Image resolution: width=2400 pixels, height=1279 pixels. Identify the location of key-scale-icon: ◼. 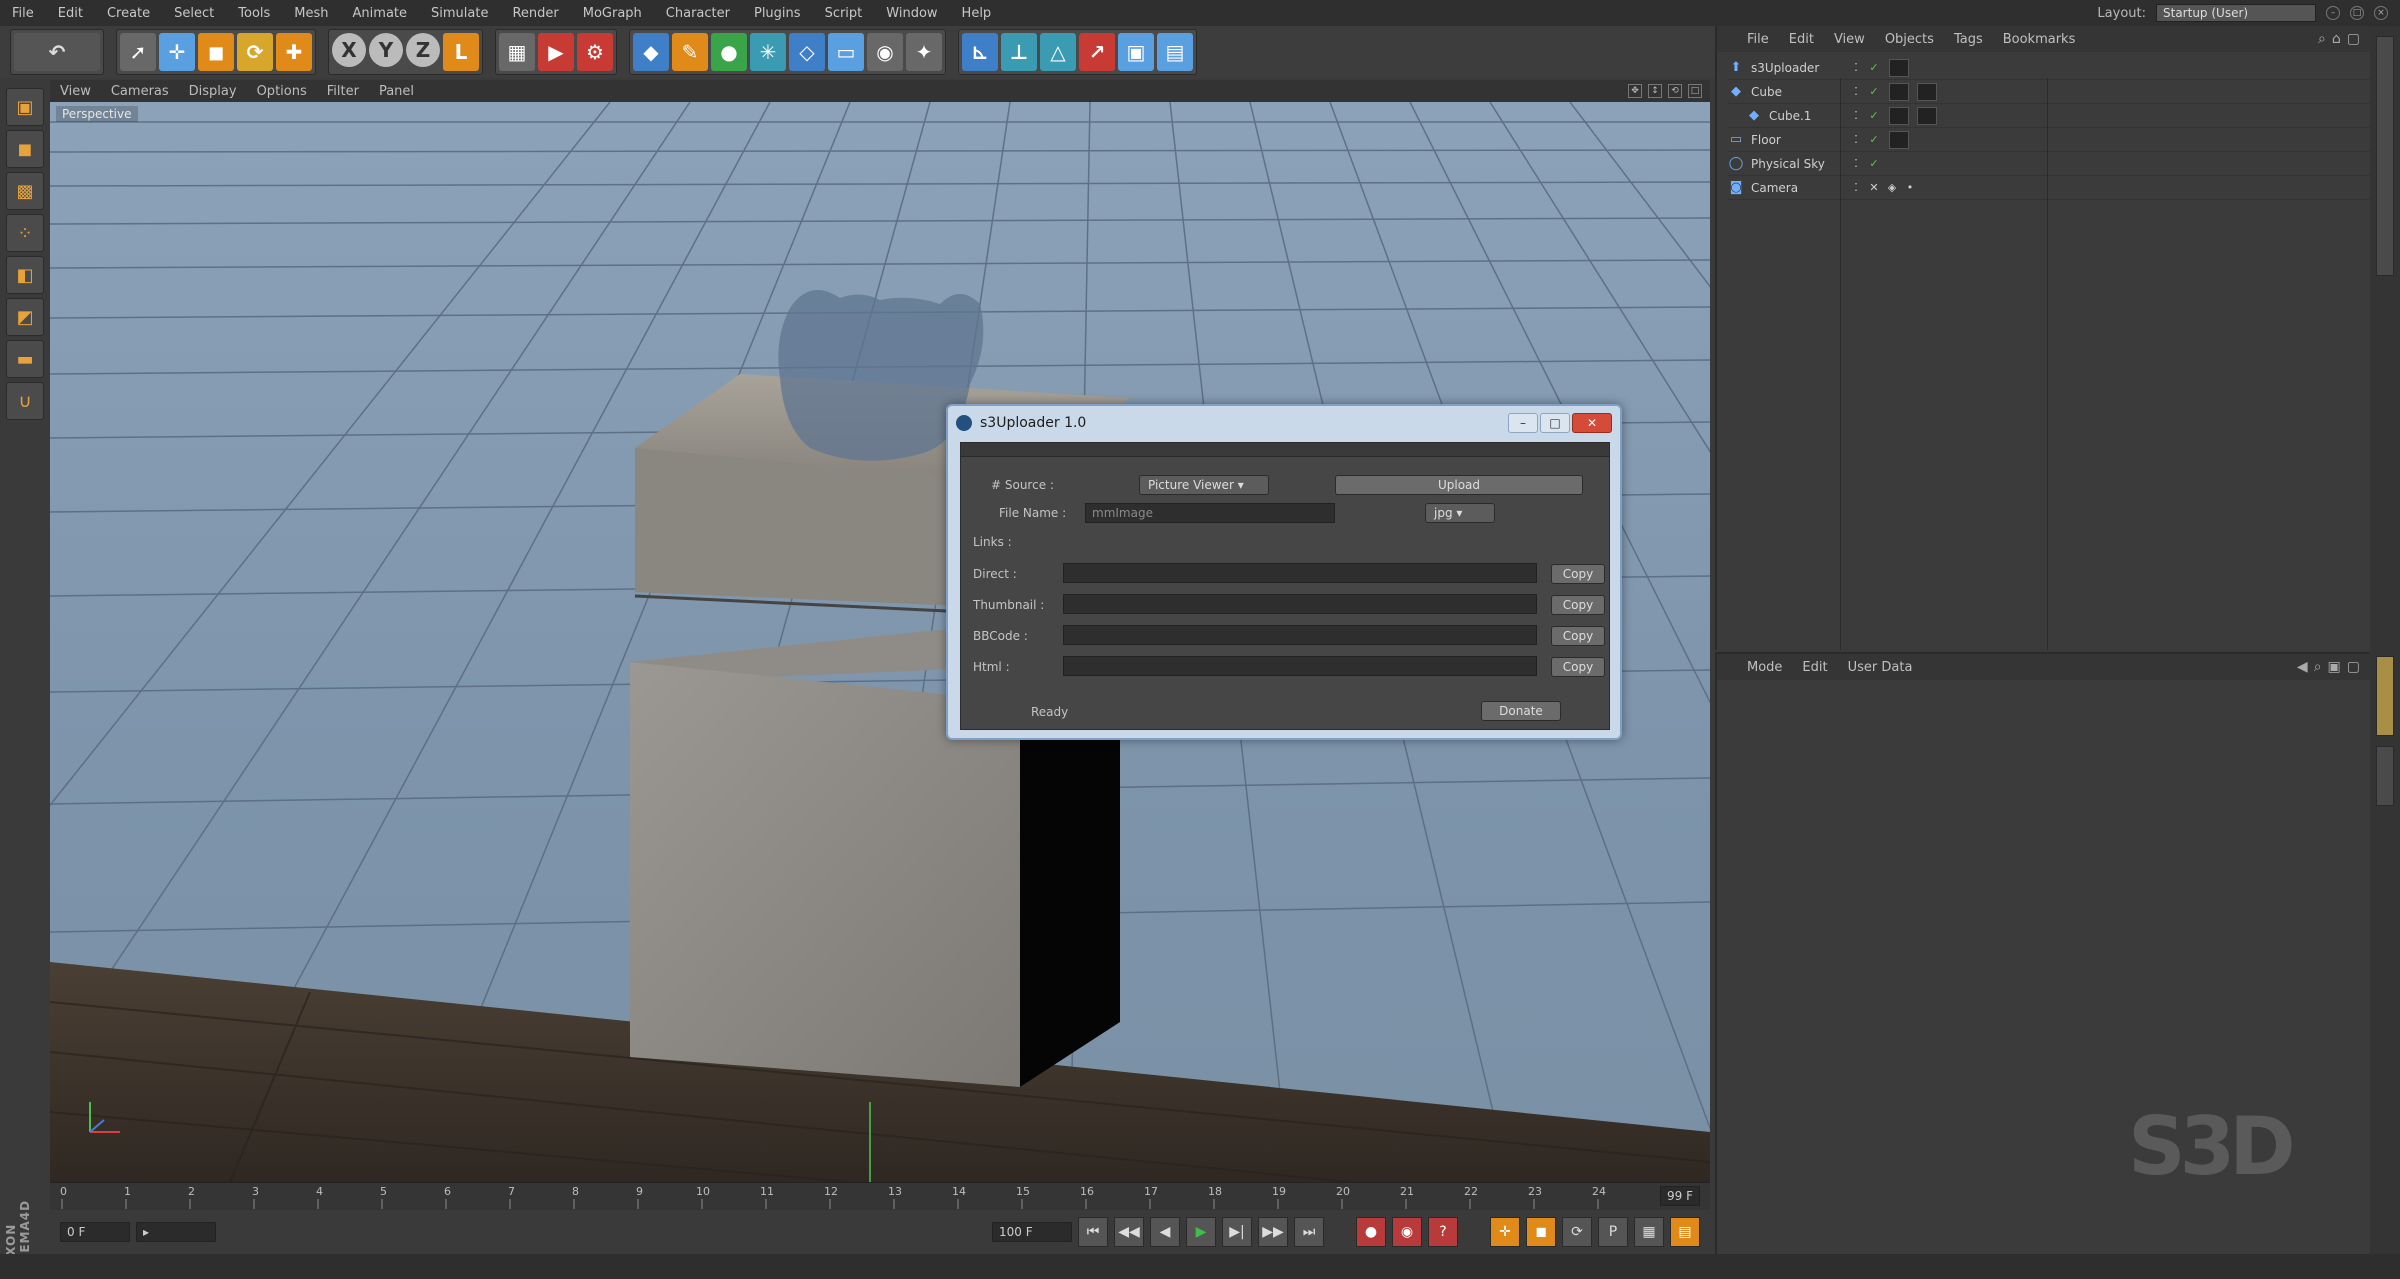
(1541, 1232).